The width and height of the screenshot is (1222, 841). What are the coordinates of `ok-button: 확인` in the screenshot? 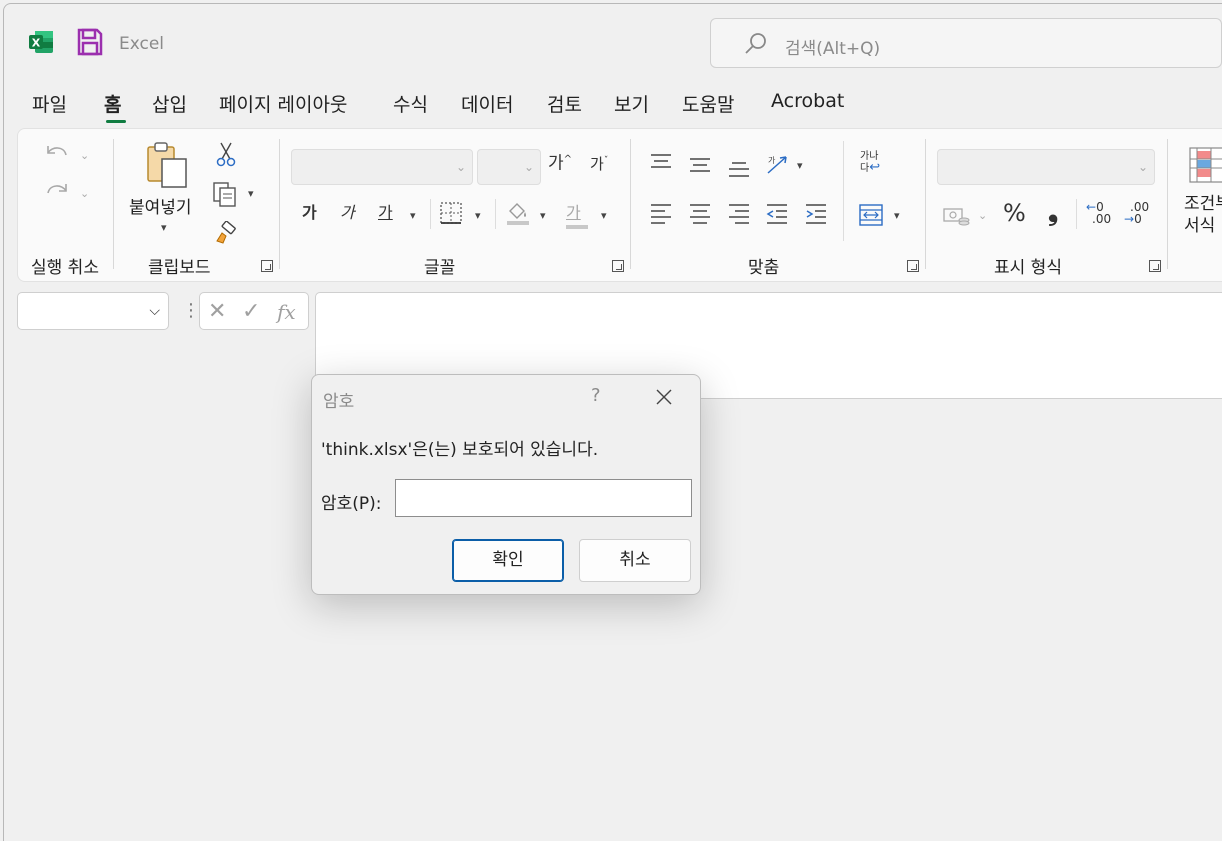 It's located at (508, 560).